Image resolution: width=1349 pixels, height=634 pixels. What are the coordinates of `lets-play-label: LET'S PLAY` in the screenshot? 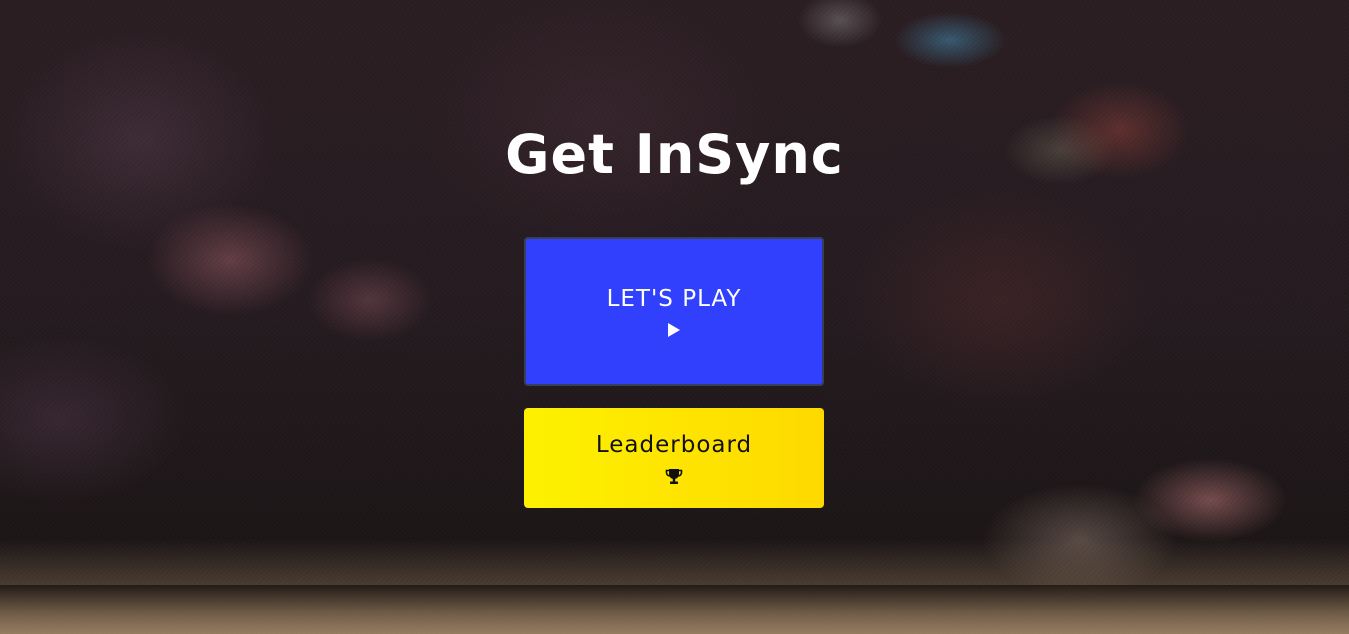 It's located at (674, 298).